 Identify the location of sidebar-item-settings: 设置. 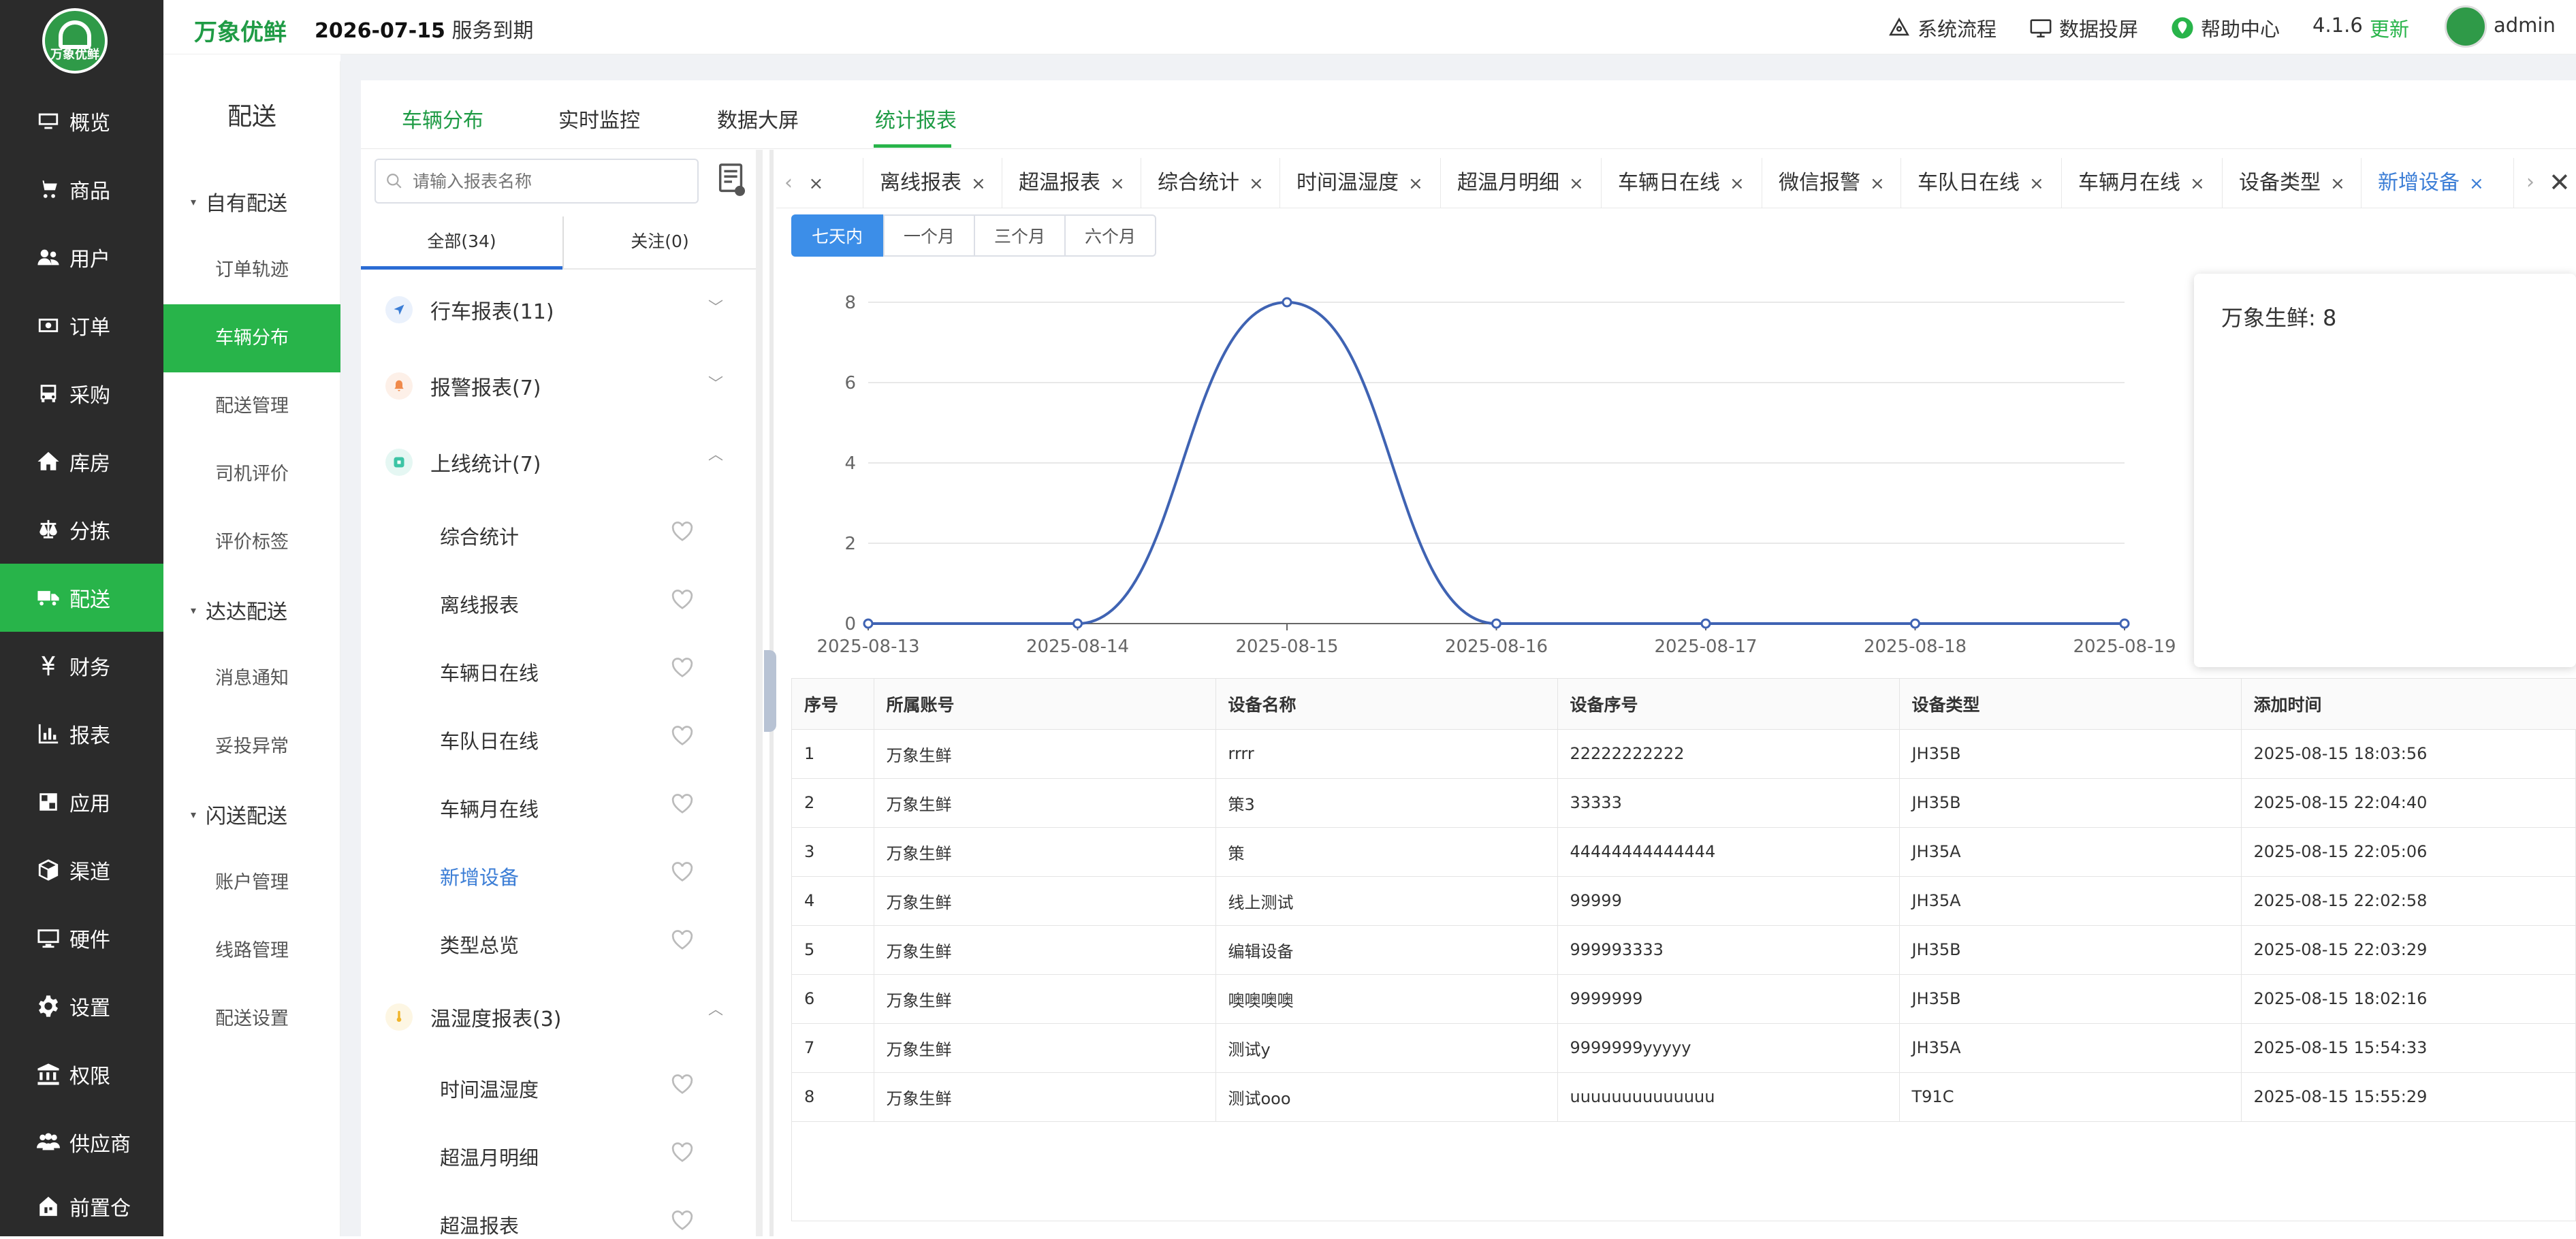
(81, 1006).